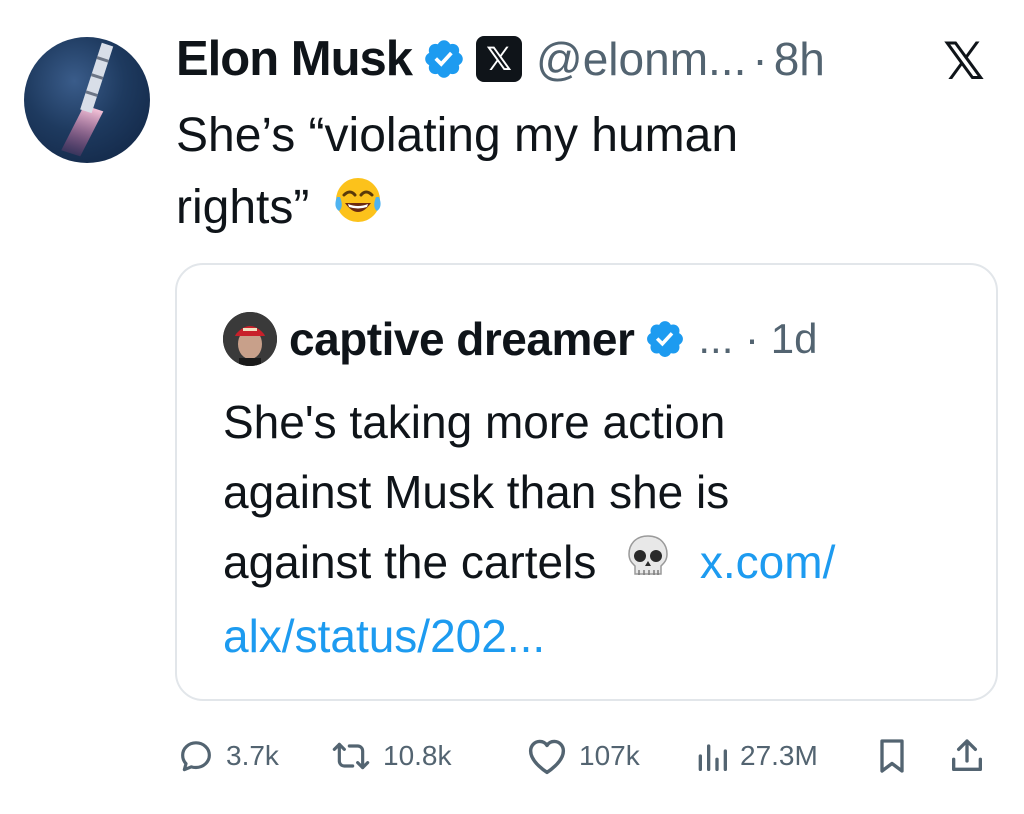 This screenshot has width=1024, height=814. I want to click on quoted-link: x.com/, so click(767, 562).